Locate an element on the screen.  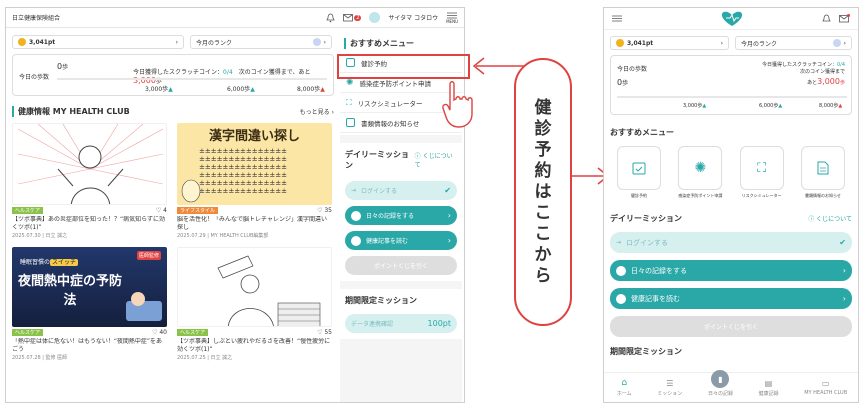
menu-item-infection: ✺ 感染症予防ポイント申請 is located at coordinates (700, 172).